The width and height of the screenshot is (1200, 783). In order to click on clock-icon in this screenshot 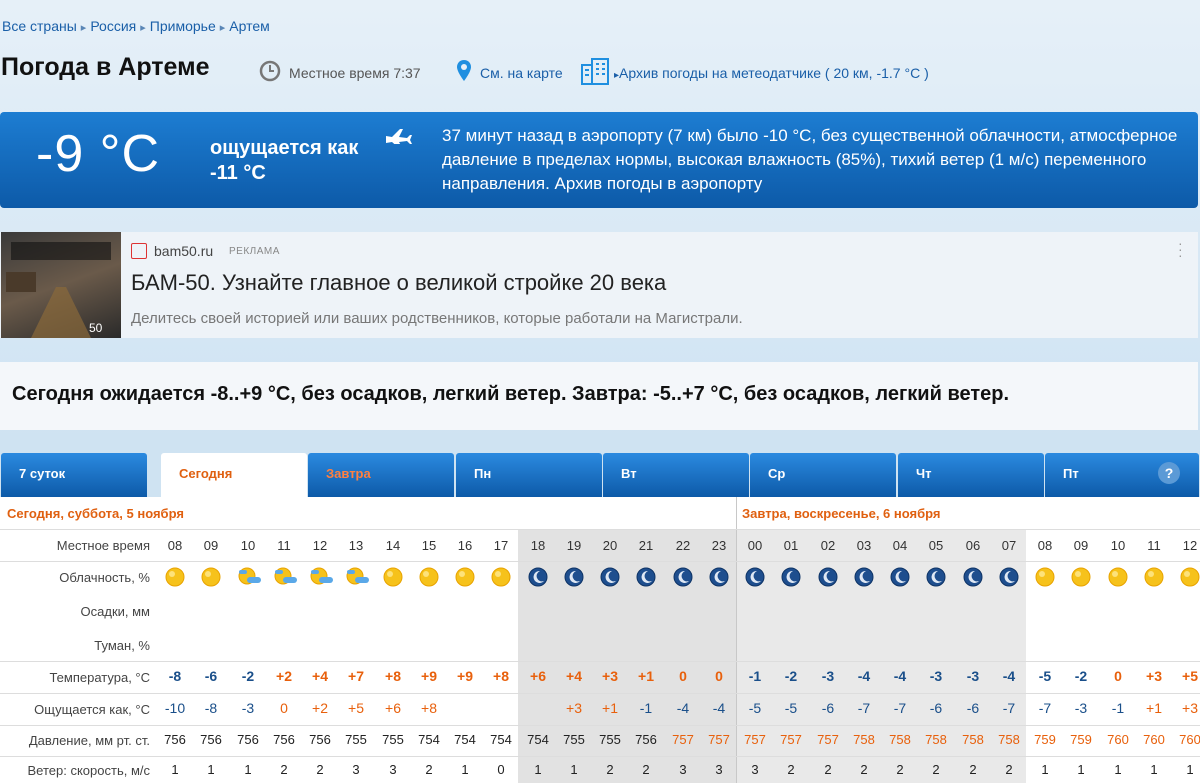, I will do `click(270, 73)`.